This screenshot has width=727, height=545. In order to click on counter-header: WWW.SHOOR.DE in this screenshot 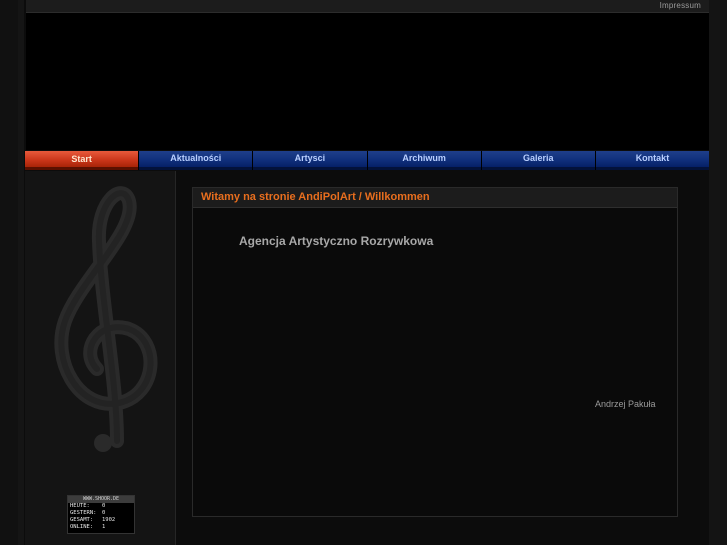, I will do `click(101, 499)`.